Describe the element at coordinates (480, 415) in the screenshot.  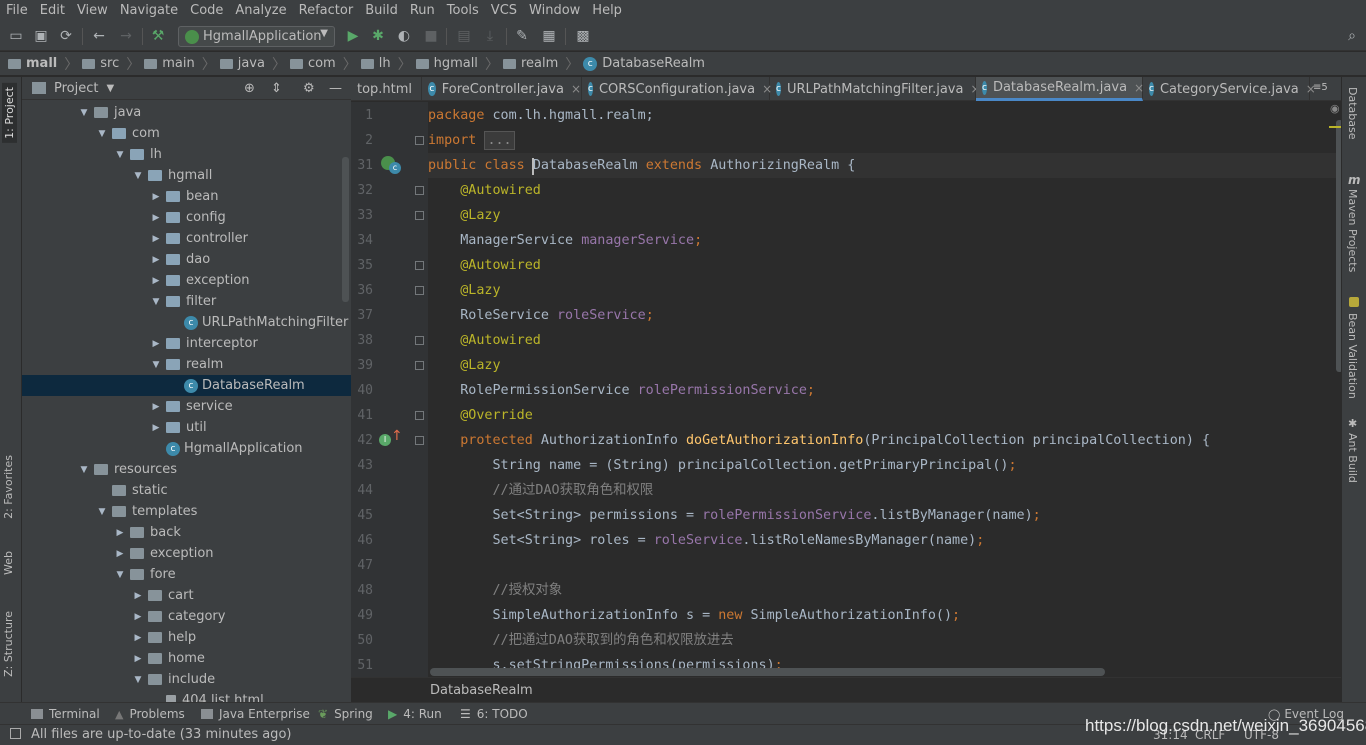
I see `code-line: @Override` at that location.